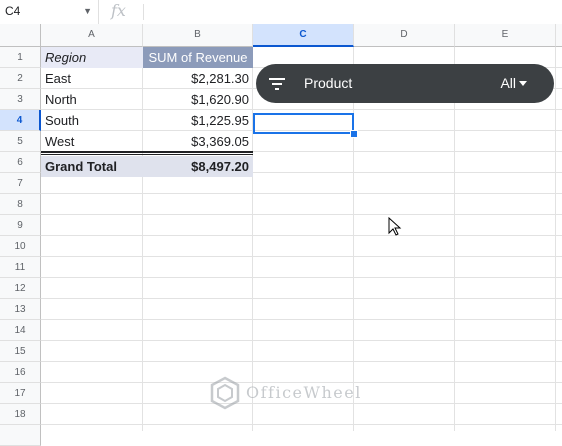  I want to click on filter-value: All, so click(508, 83).